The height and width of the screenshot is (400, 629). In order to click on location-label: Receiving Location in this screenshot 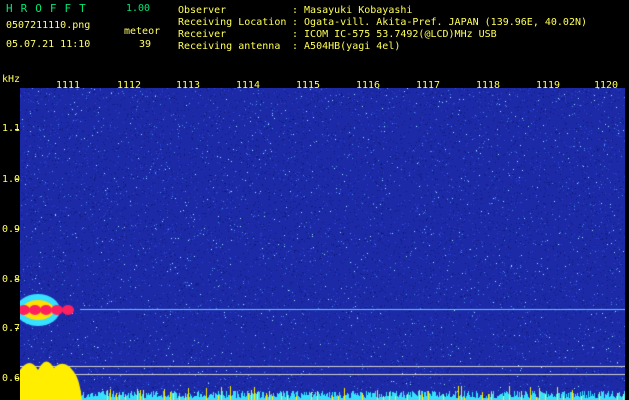, I will do `click(232, 22)`.